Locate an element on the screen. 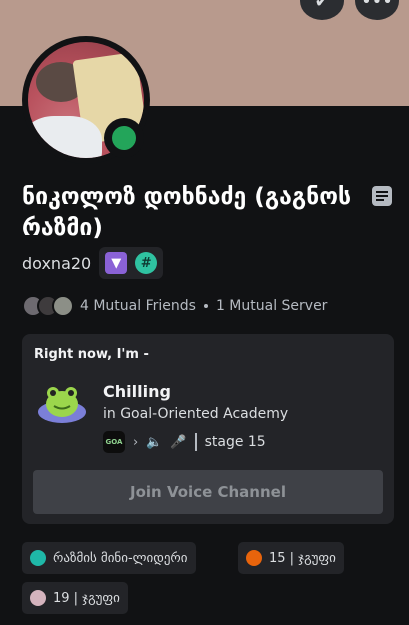 Image resolution: width=409 pixels, height=625 pixels. online-status-icon is located at coordinates (124, 138).